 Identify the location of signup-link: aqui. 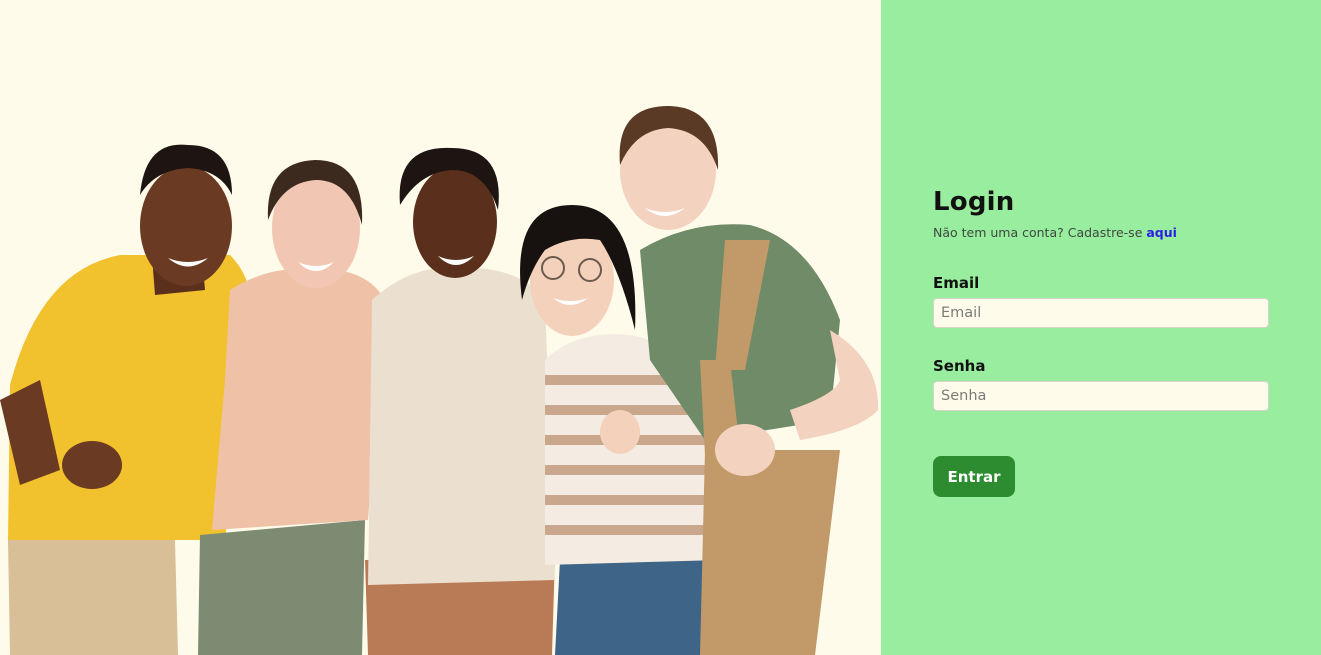
(1161, 232).